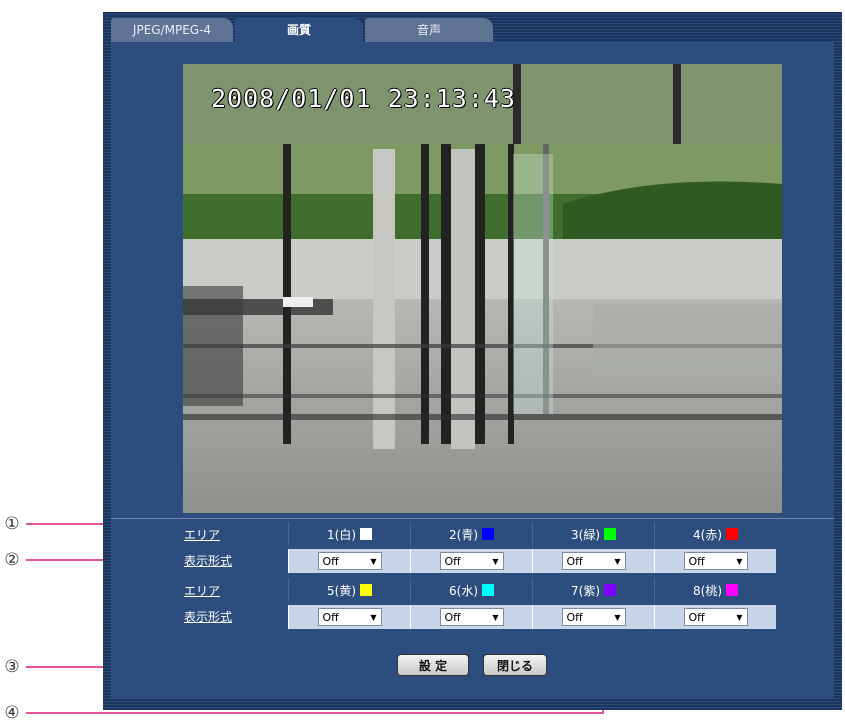  What do you see at coordinates (452, 617) in the screenshot?
I see `format-6-value: Off` at bounding box center [452, 617].